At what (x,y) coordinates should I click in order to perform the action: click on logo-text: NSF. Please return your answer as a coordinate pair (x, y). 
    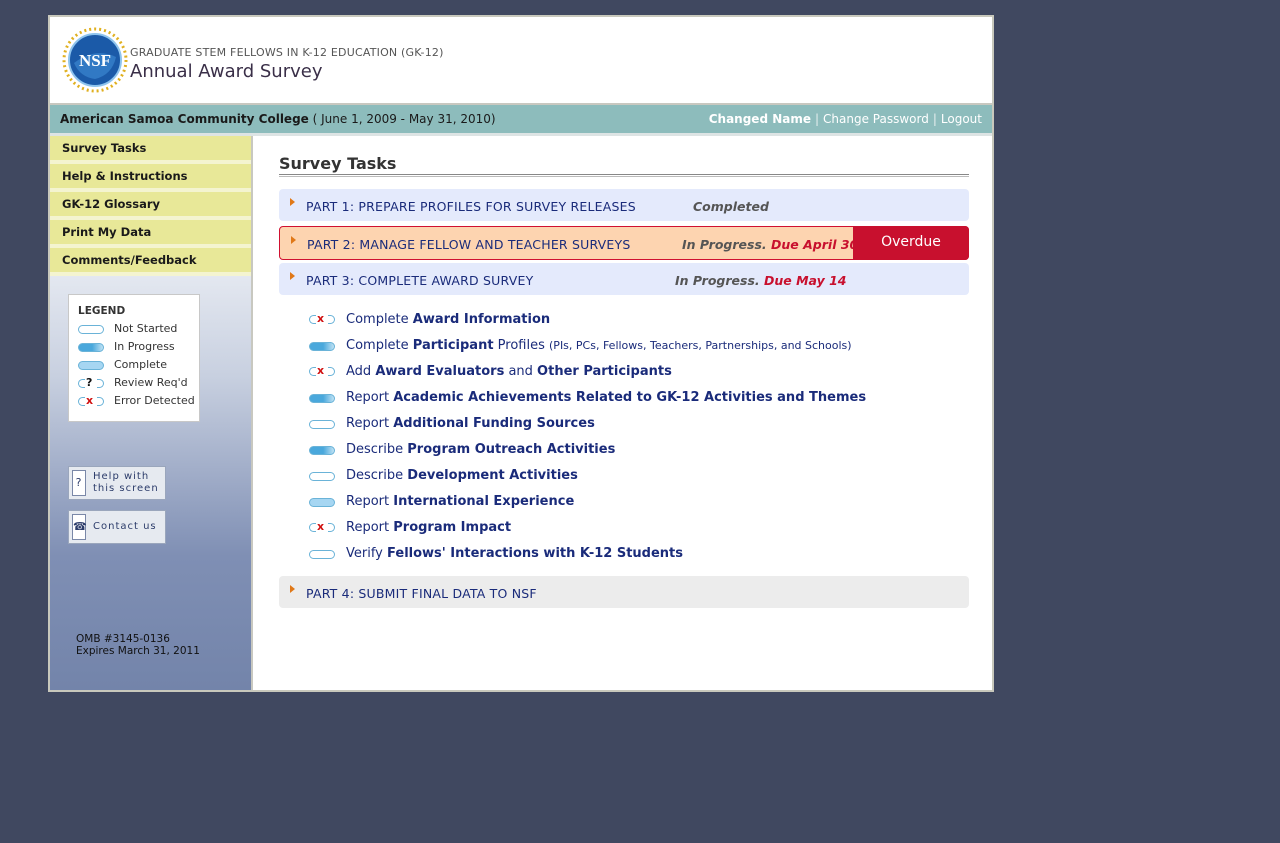
    Looking at the image, I should click on (95, 60).